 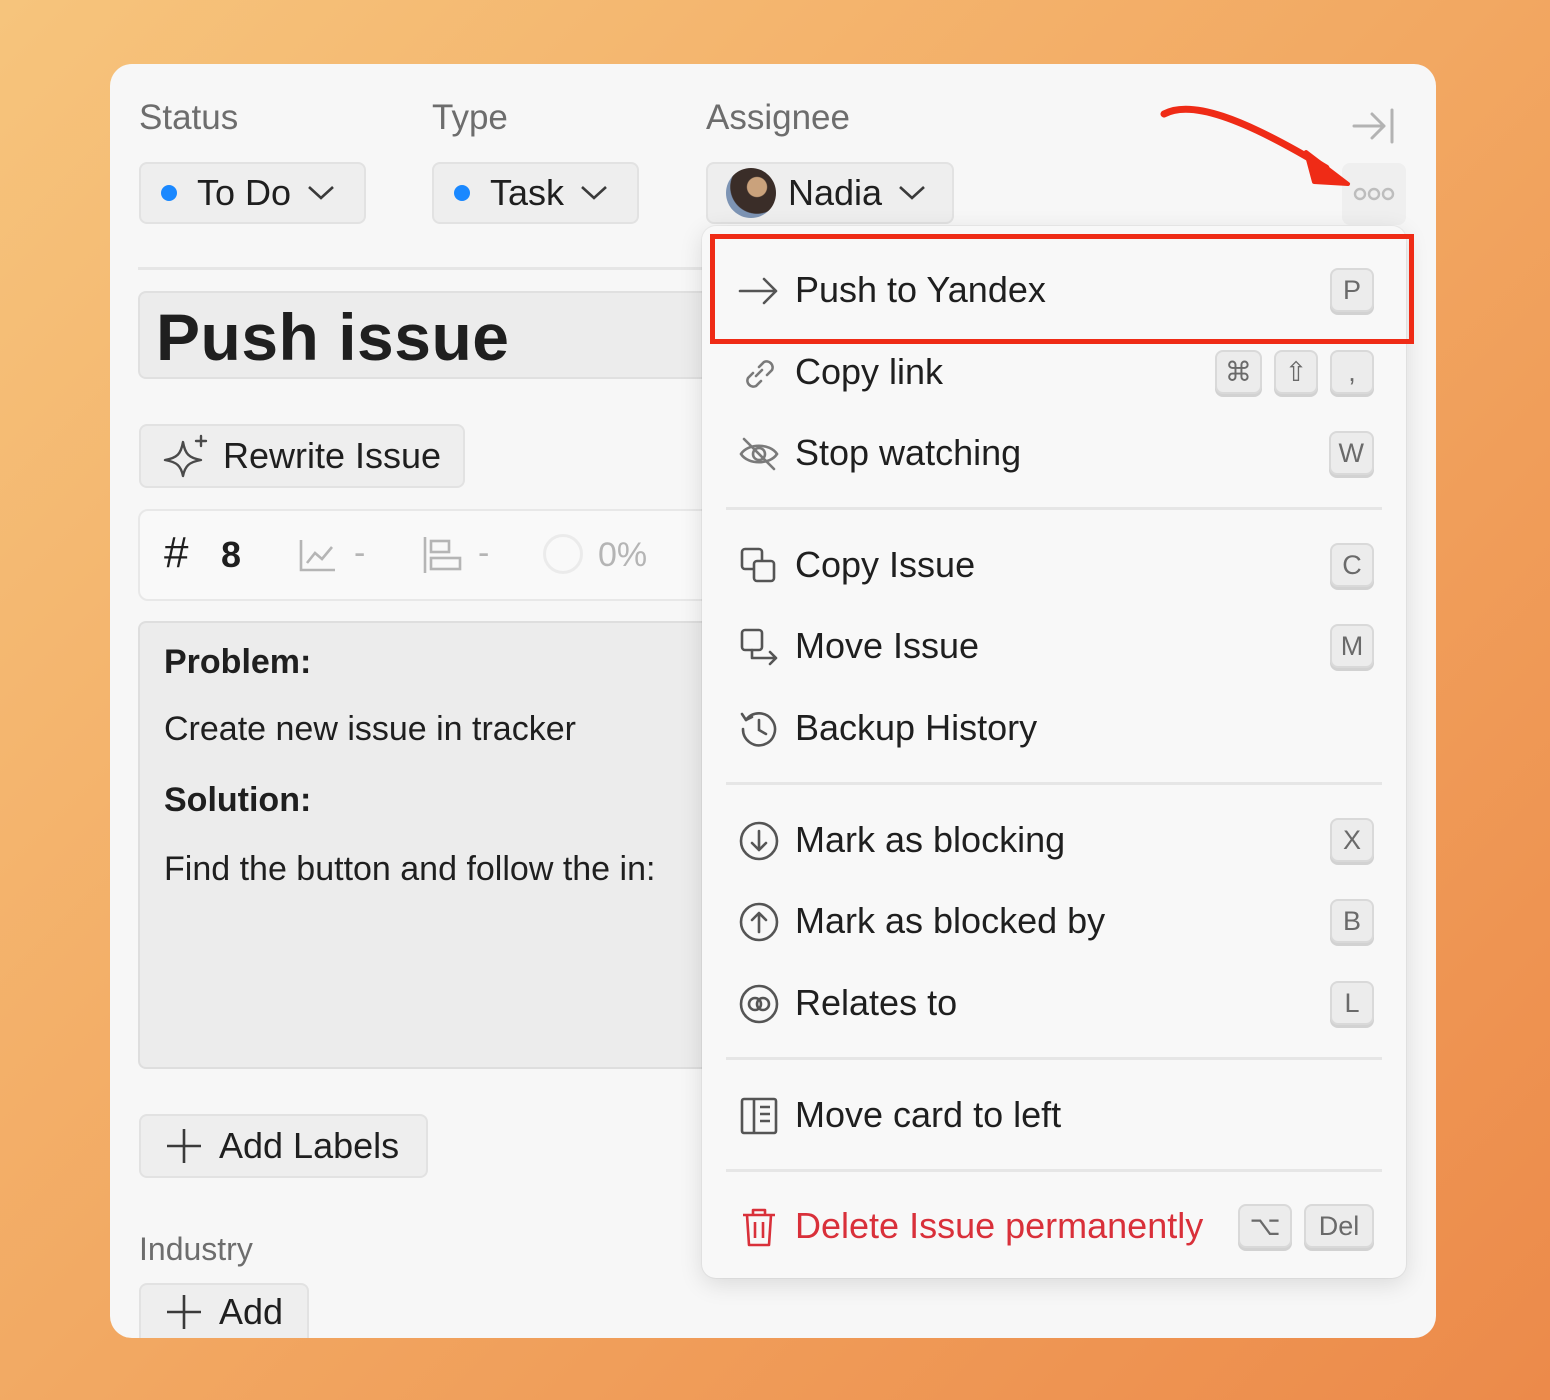 What do you see at coordinates (423, 268) in the screenshot?
I see `header-divider` at bounding box center [423, 268].